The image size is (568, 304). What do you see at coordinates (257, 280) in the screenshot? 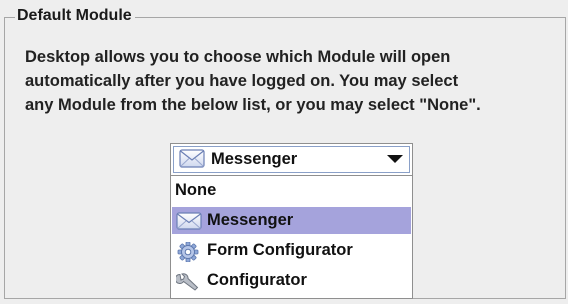
I see `option-label: Configurator` at bounding box center [257, 280].